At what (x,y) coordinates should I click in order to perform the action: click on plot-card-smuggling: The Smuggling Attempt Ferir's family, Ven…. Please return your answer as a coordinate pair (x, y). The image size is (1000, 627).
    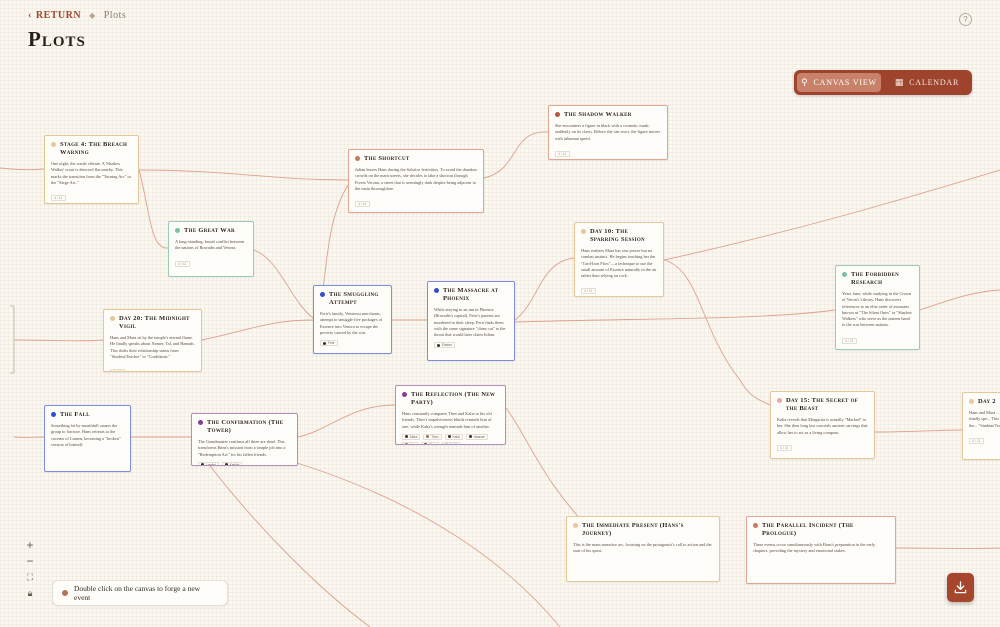
    Looking at the image, I should click on (352, 319).